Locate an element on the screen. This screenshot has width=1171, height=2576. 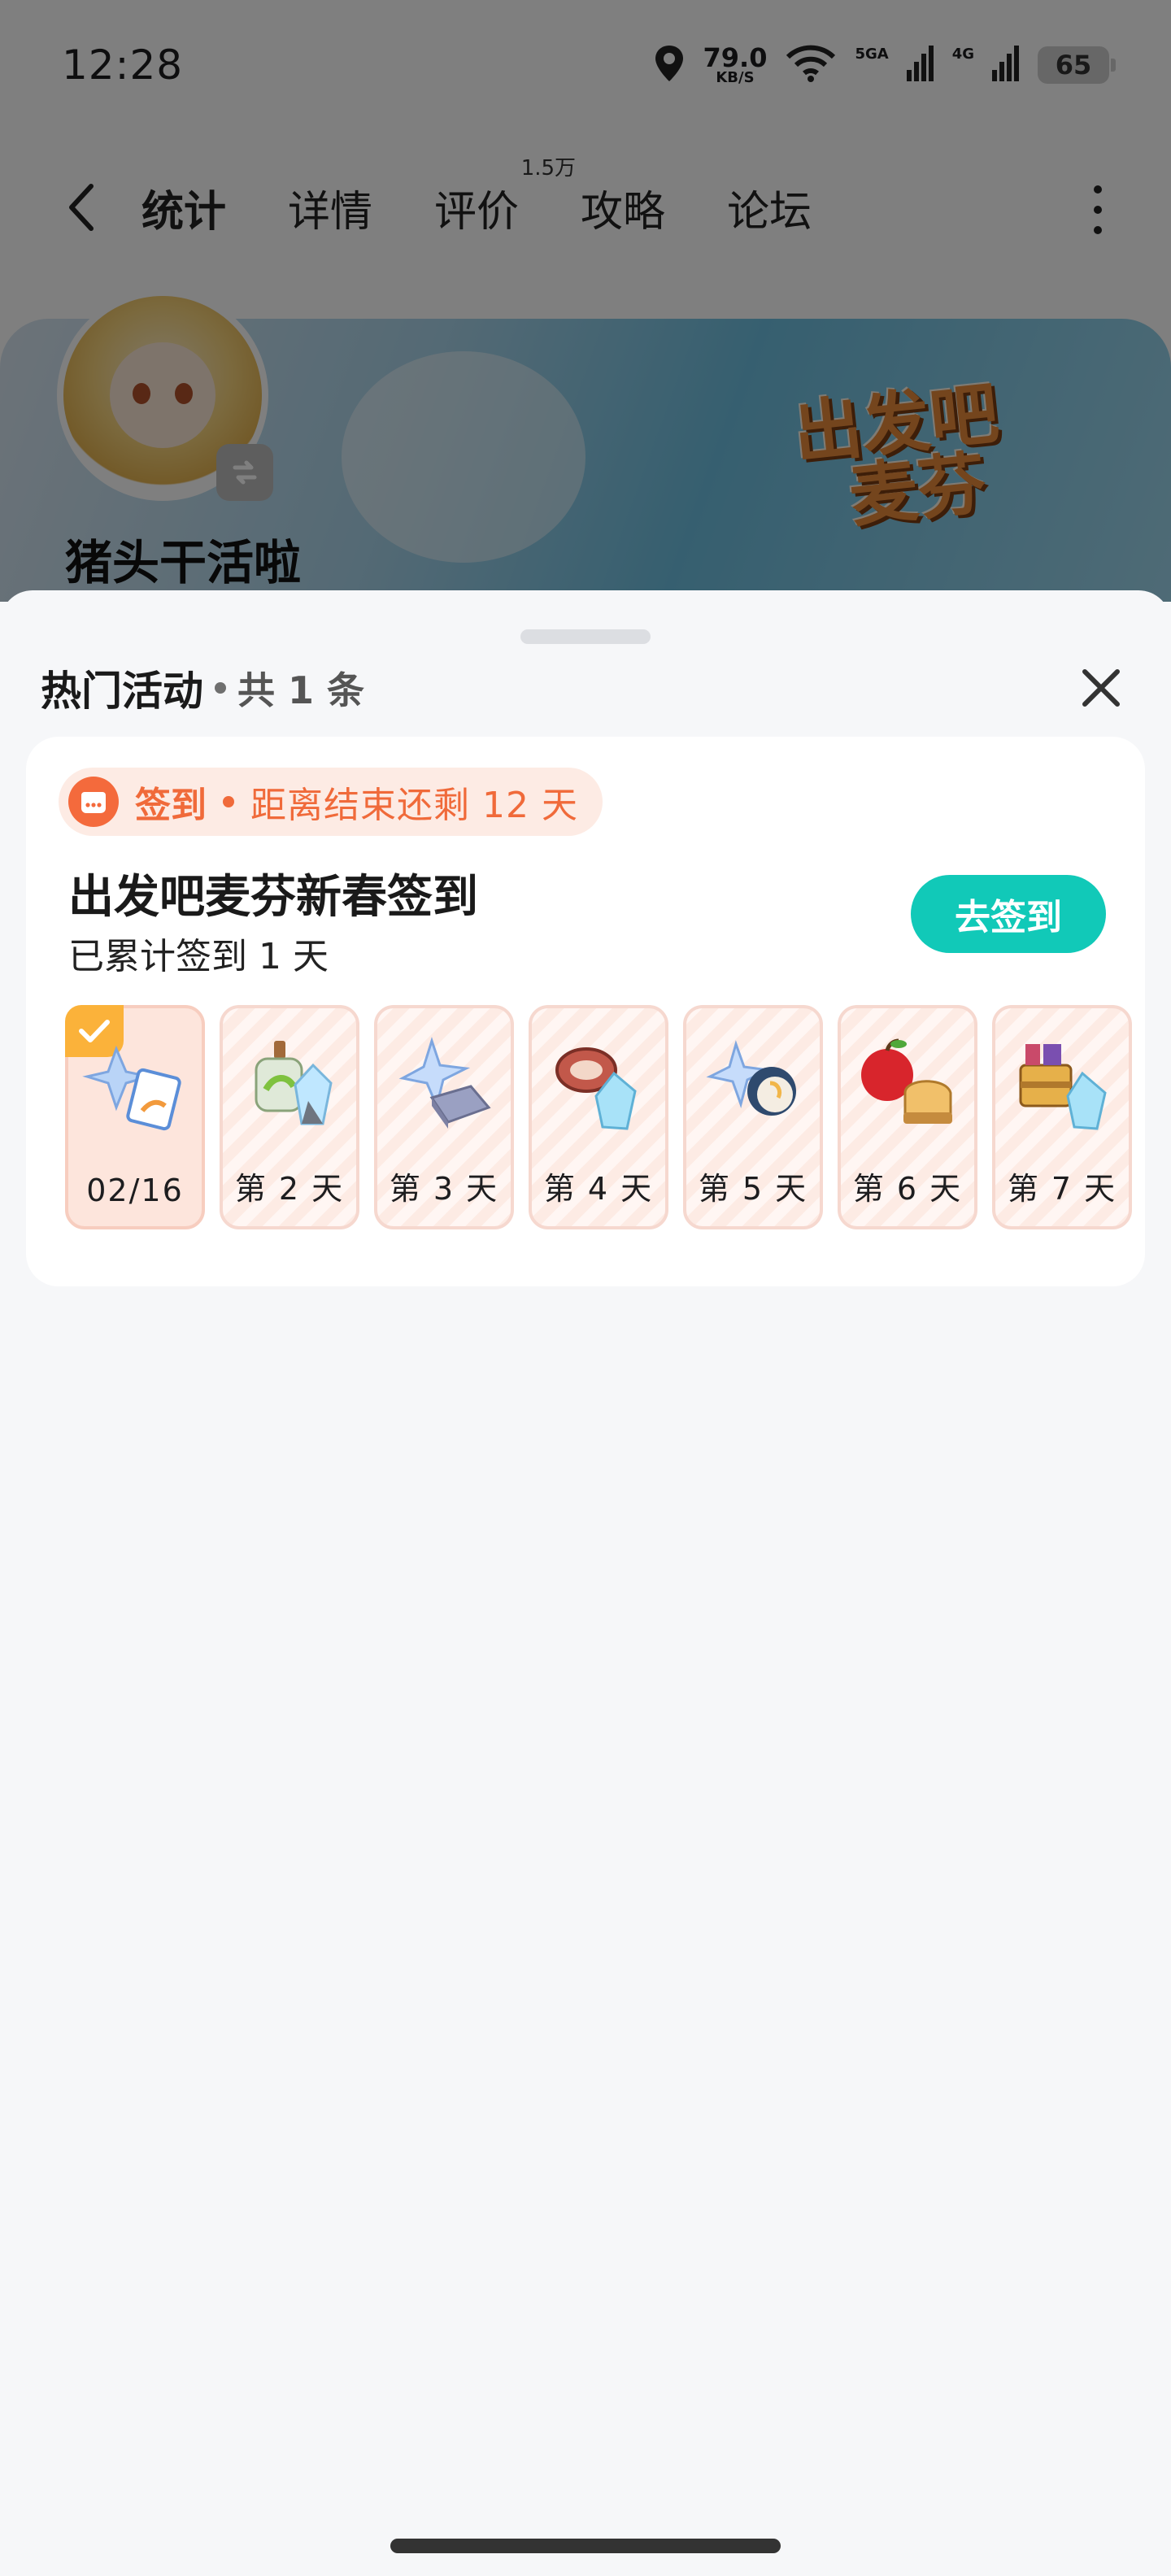
day-cell: 第 2 天 is located at coordinates (290, 1117).